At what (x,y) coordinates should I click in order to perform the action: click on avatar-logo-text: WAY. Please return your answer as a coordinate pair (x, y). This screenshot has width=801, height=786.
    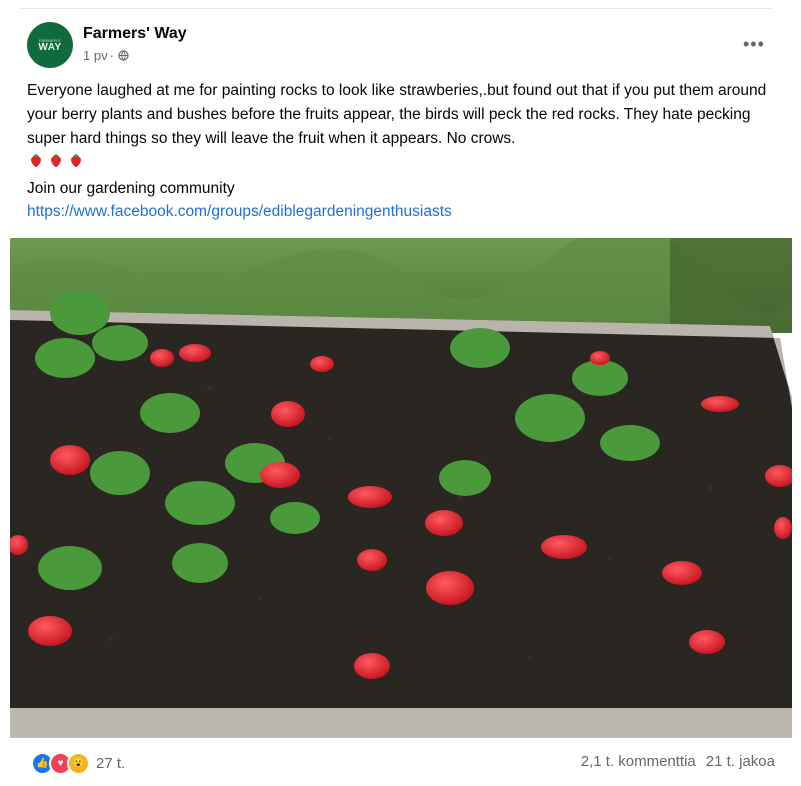
    Looking at the image, I should click on (50, 47).